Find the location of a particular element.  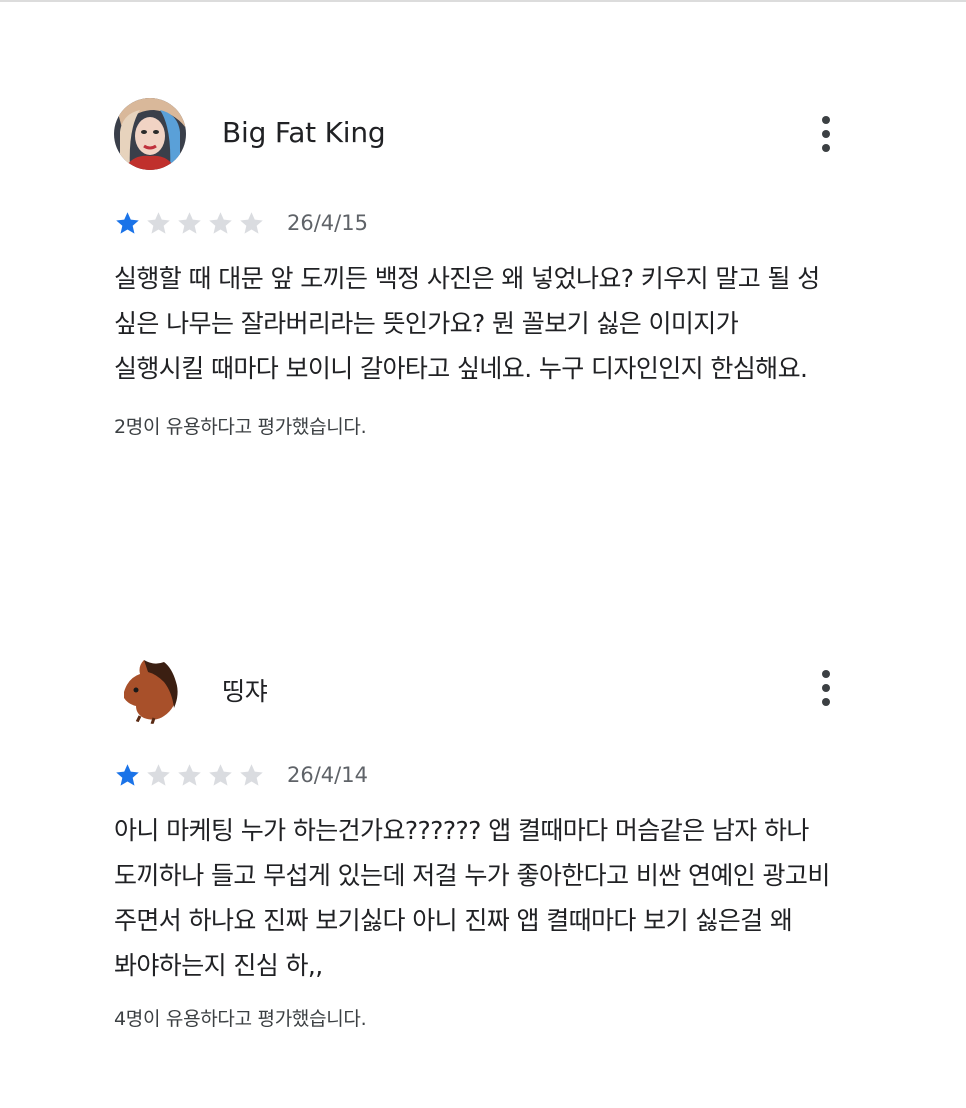

top-divider is located at coordinates (483, 1).